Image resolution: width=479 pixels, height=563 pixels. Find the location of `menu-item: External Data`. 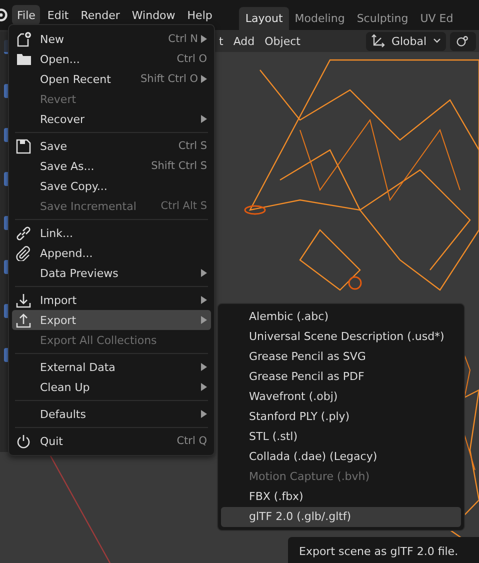

menu-item: External Data is located at coordinates (111, 367).